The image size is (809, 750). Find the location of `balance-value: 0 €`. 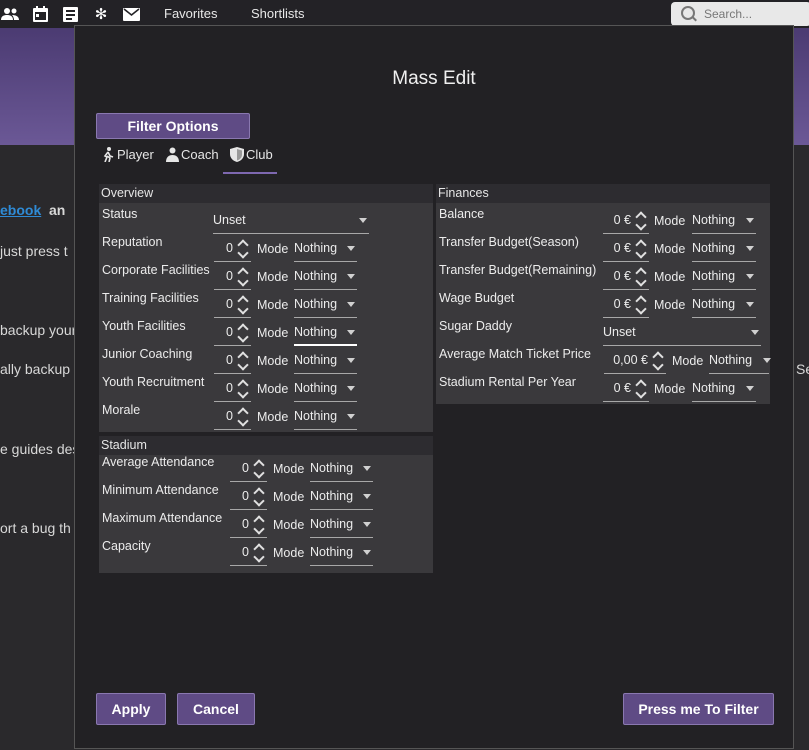

balance-value: 0 € is located at coordinates (622, 220).